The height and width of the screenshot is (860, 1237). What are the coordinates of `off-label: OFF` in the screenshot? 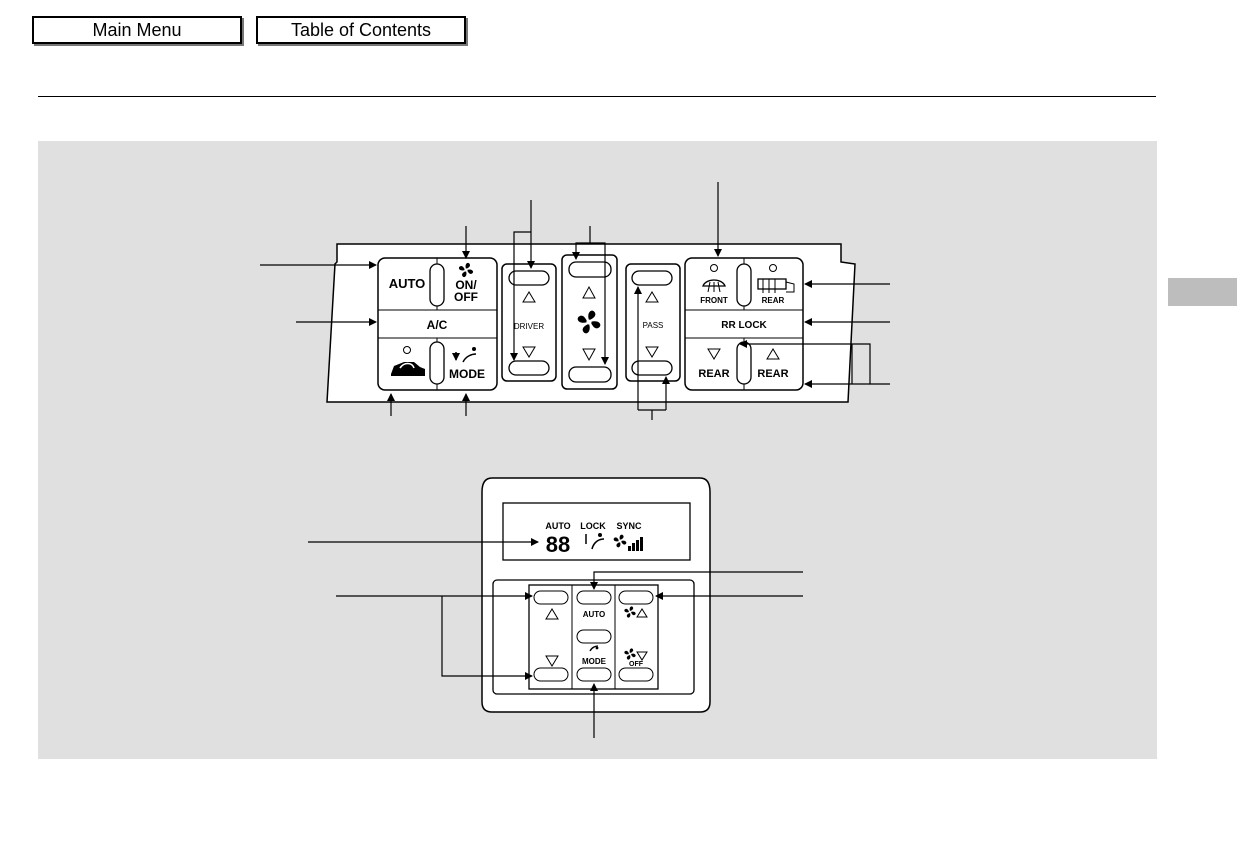 It's located at (466, 297).